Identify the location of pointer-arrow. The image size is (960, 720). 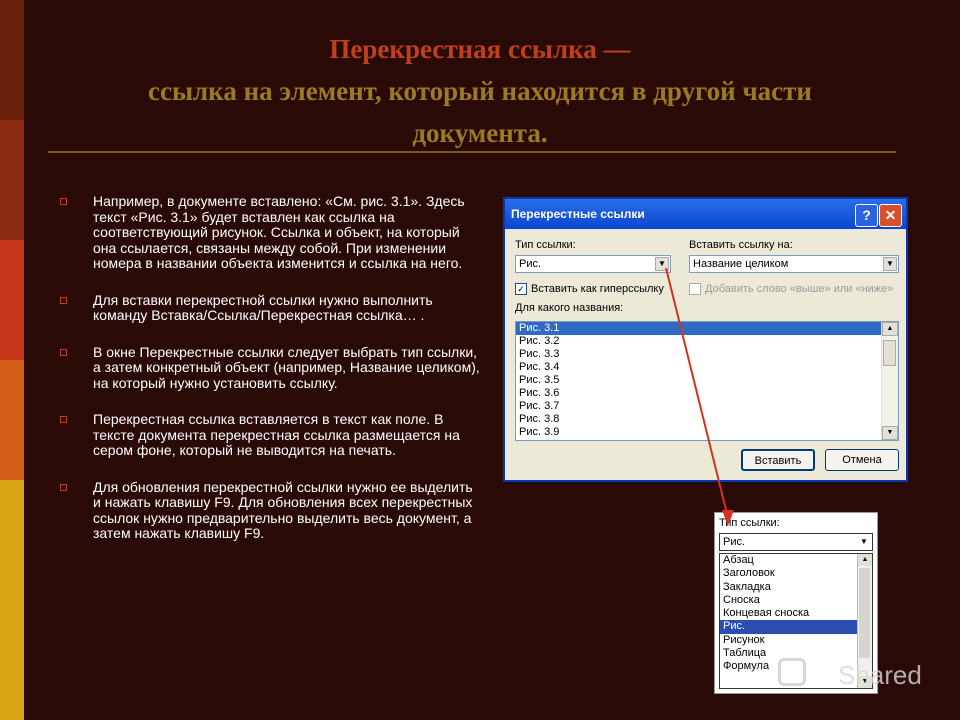
(699, 396).